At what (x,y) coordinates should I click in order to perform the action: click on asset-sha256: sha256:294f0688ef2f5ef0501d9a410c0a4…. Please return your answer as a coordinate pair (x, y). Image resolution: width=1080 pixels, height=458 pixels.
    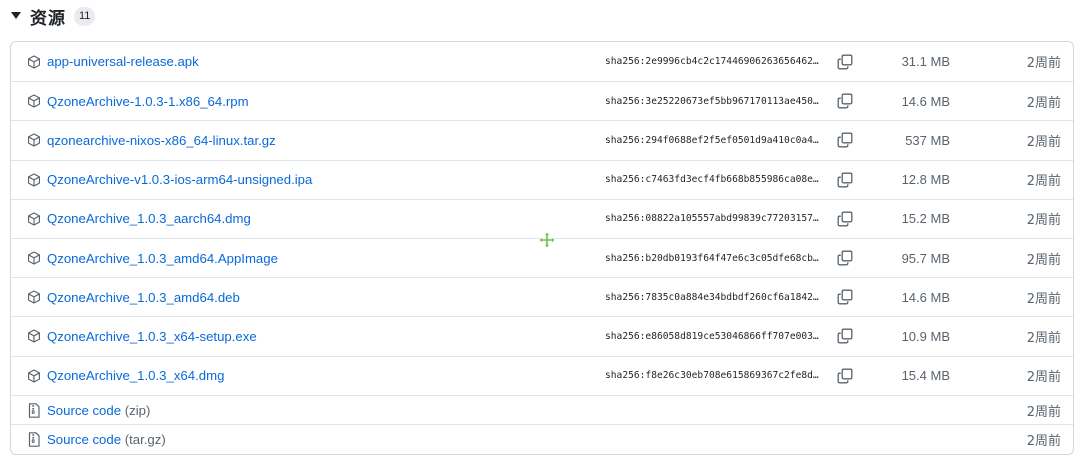
    Looking at the image, I should click on (712, 140).